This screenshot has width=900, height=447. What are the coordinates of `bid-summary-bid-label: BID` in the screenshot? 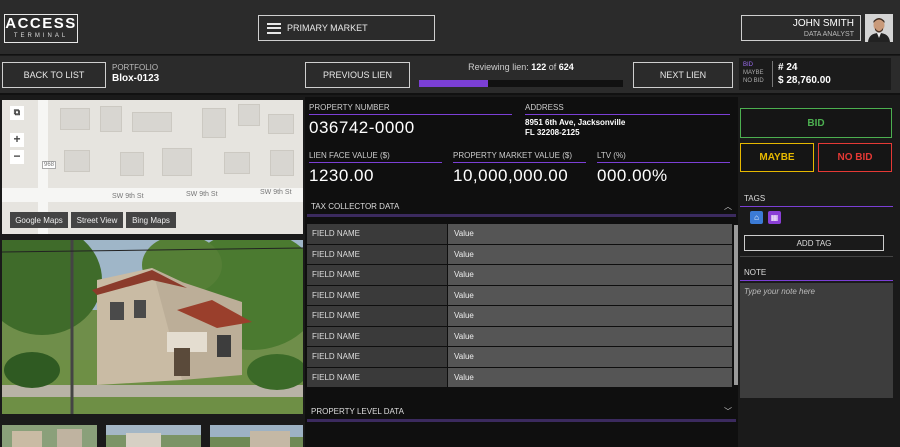 It's located at (748, 65).